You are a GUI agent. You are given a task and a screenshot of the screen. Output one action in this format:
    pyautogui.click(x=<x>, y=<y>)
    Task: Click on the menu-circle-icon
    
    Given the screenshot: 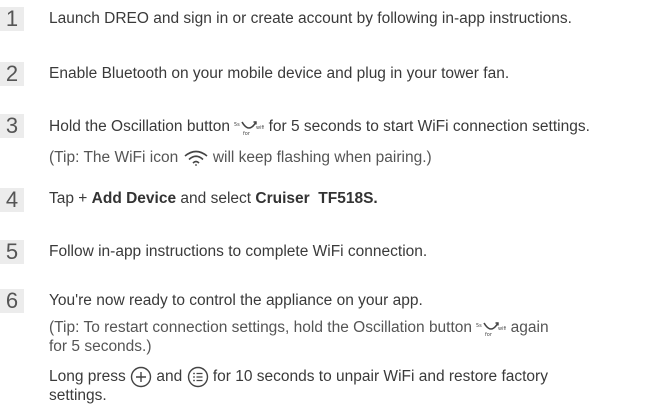 What is the action you would take?
    pyautogui.click(x=198, y=377)
    